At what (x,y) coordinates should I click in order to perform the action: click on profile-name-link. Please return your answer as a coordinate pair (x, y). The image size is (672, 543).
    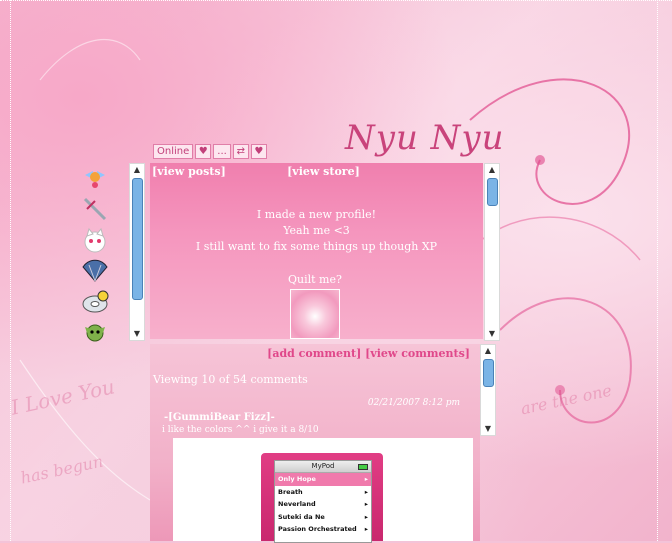
    Looking at the image, I should click on (257, 171).